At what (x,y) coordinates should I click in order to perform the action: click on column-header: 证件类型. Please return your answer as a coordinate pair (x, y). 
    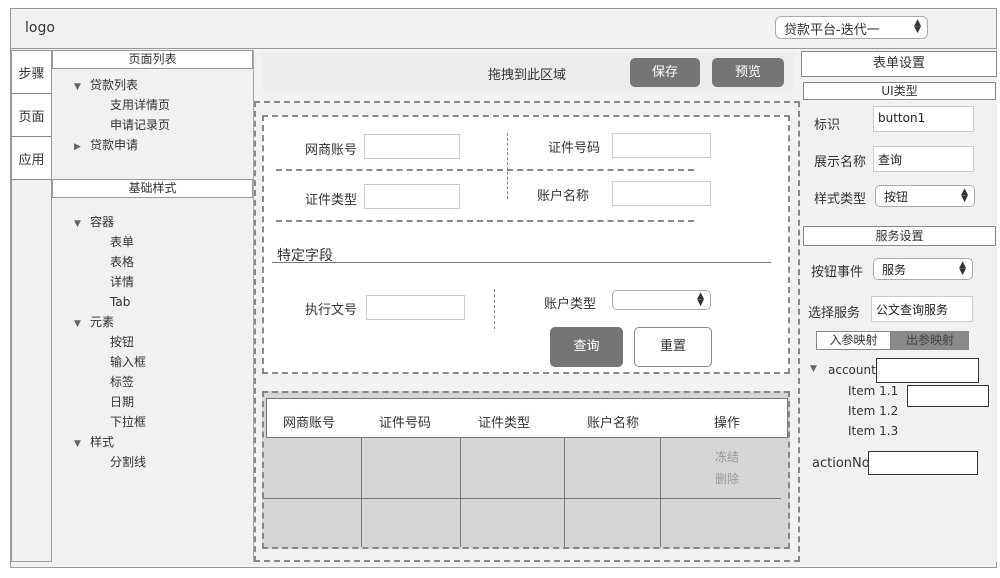
    Looking at the image, I should click on (504, 423).